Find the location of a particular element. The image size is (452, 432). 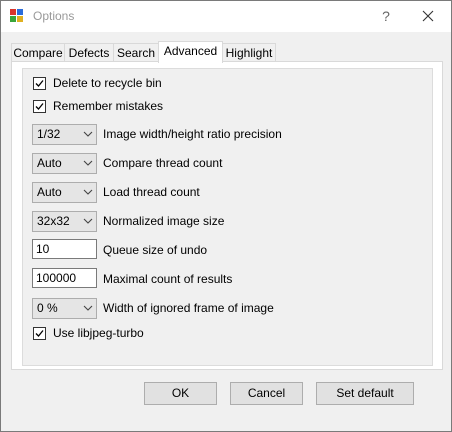

load-thread-count-label: Load thread count is located at coordinates (151, 192).